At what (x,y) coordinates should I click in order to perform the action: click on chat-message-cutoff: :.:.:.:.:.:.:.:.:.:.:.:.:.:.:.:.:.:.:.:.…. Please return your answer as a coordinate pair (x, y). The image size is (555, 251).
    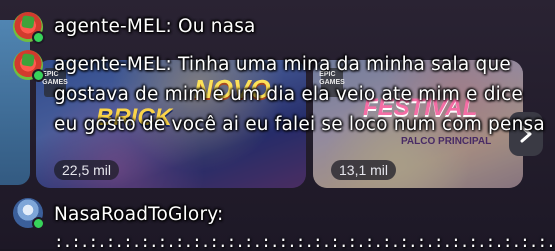
    Looking at the image, I should click on (304, 241).